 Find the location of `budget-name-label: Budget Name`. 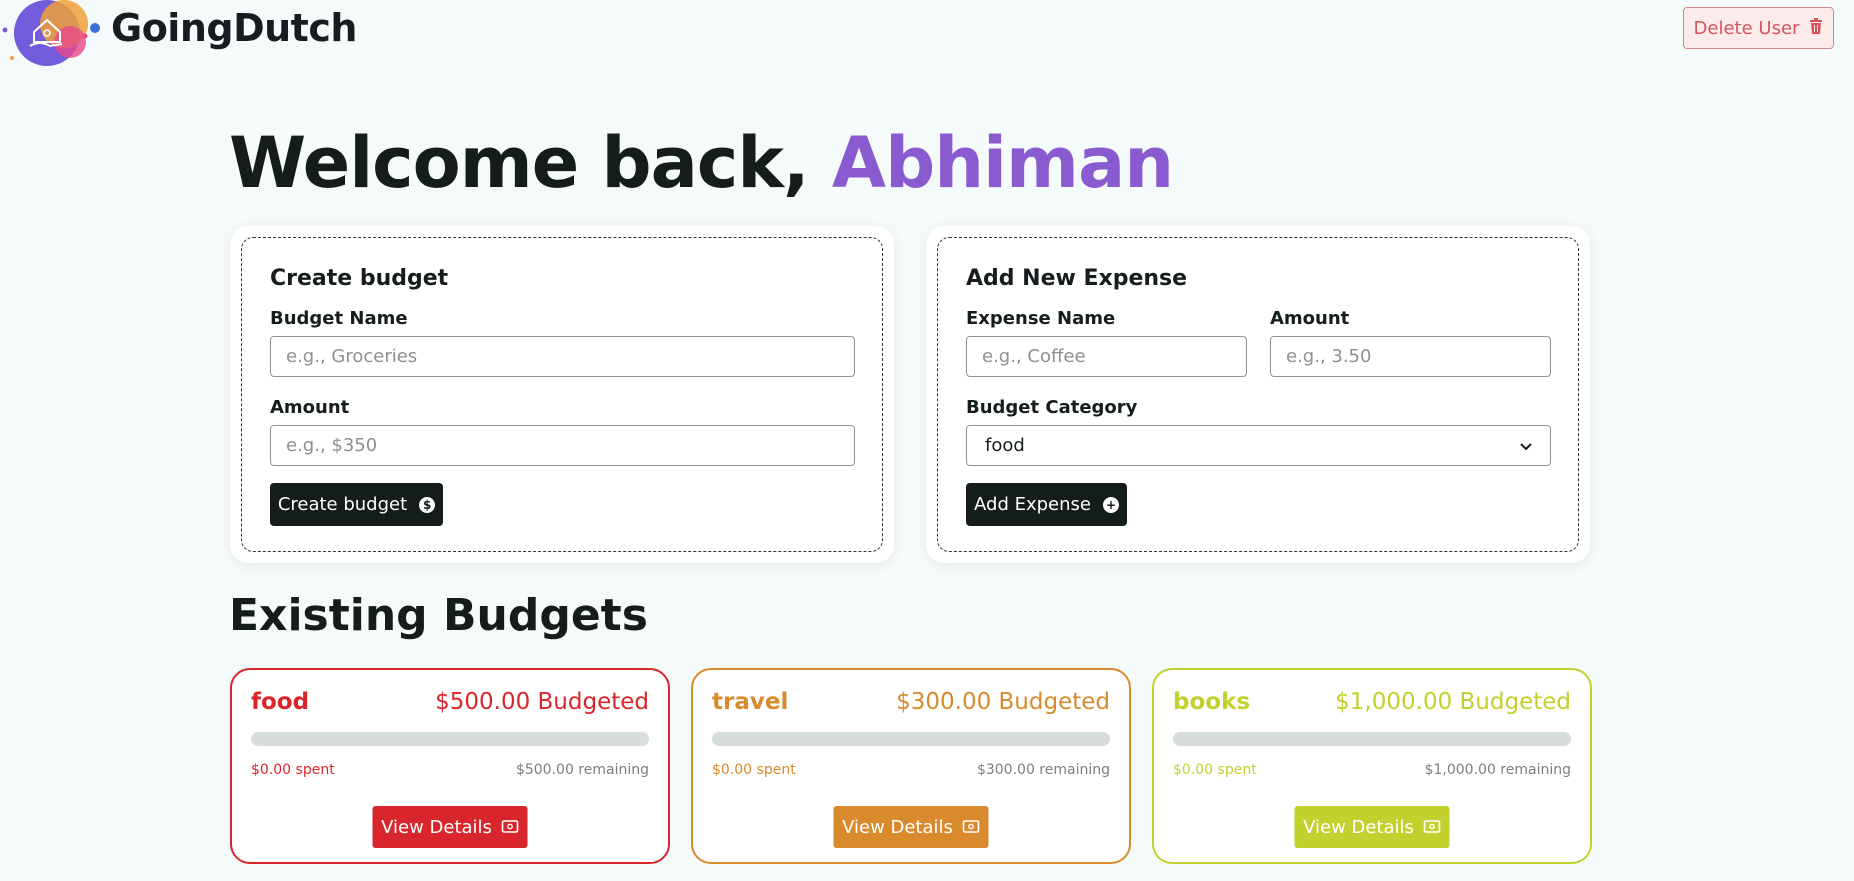

budget-name-label: Budget Name is located at coordinates (339, 318).